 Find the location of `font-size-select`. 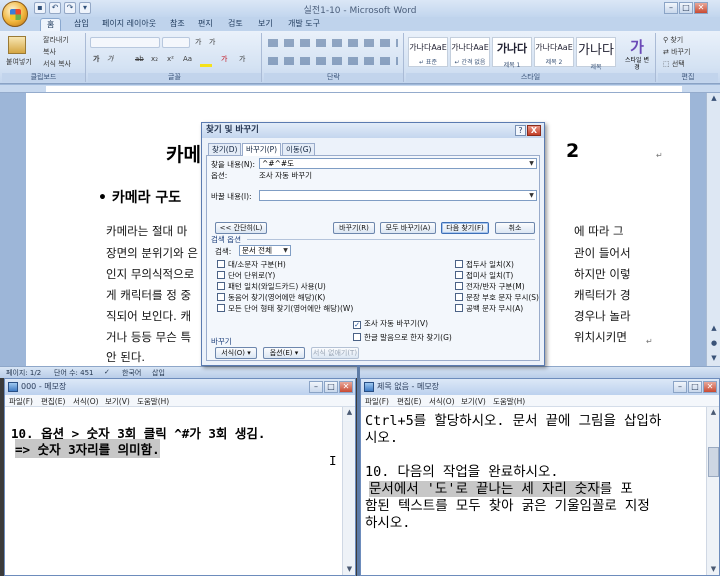

font-size-select is located at coordinates (176, 42).